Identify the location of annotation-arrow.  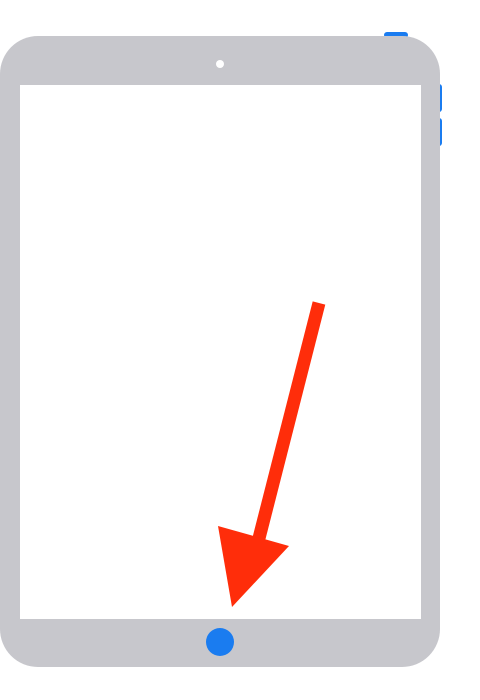
(272, 454).